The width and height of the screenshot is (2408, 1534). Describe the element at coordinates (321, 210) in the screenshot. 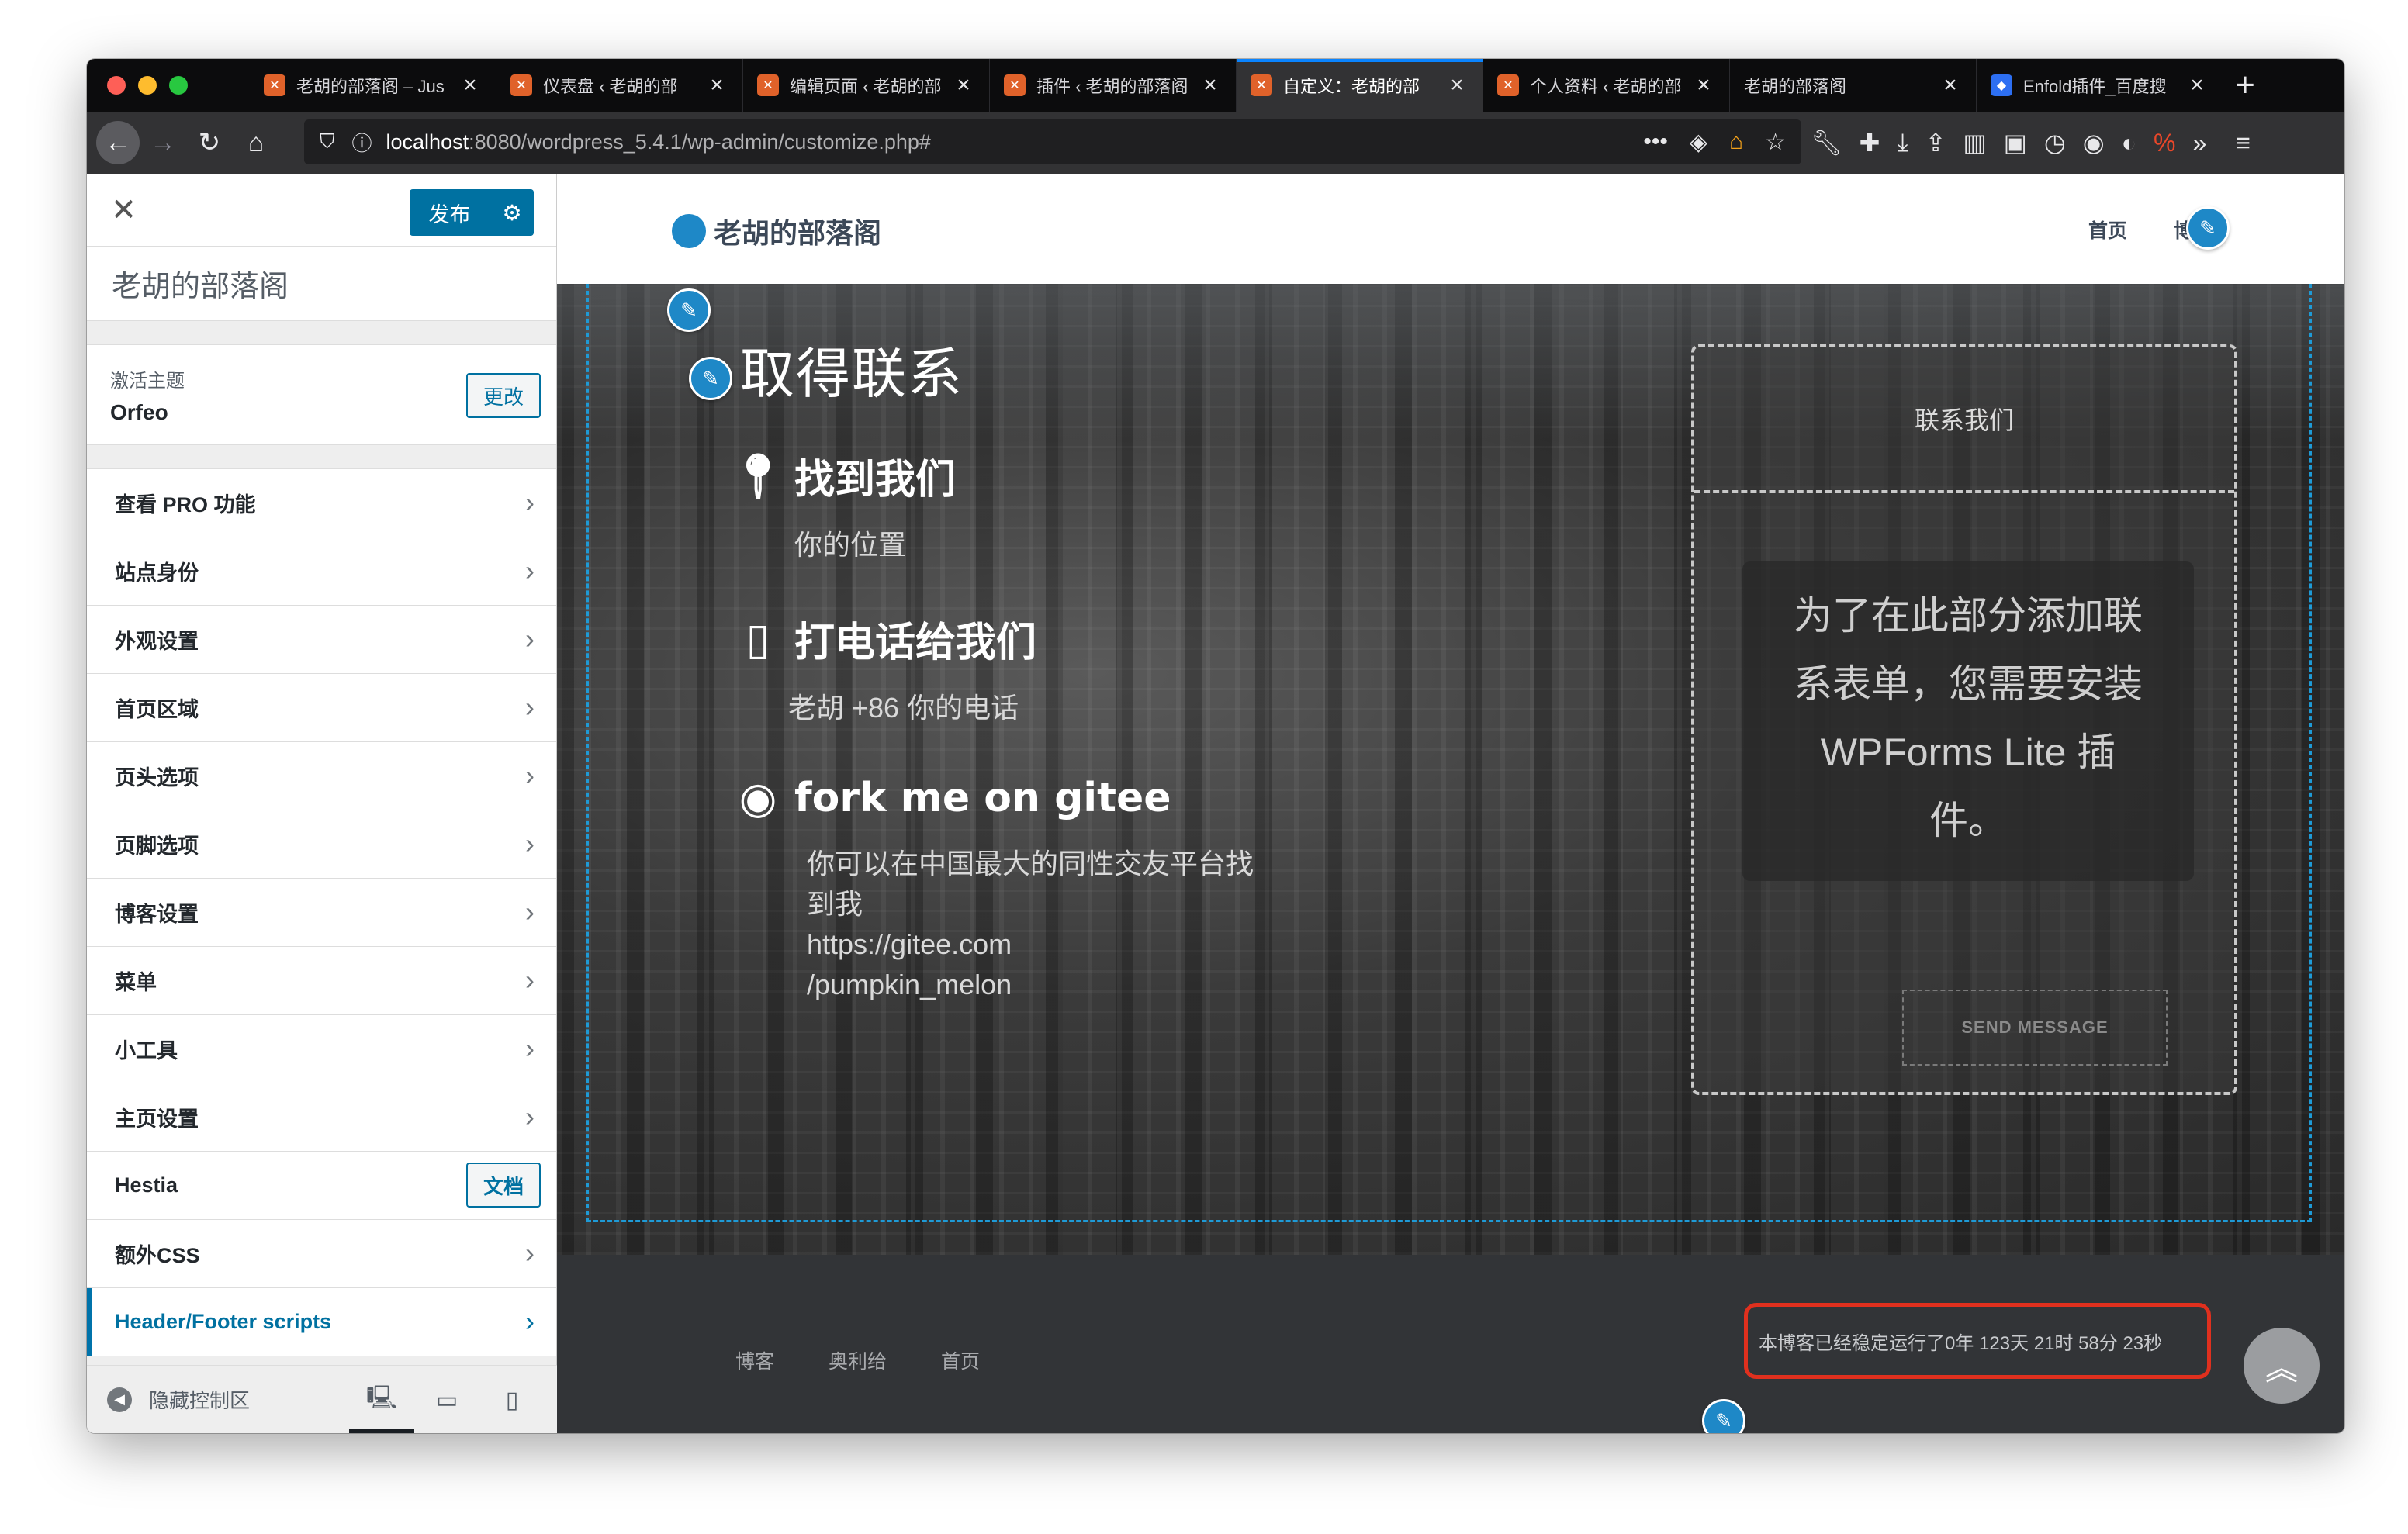

I see `customizer-header: ✕ 发布 ⚙` at that location.